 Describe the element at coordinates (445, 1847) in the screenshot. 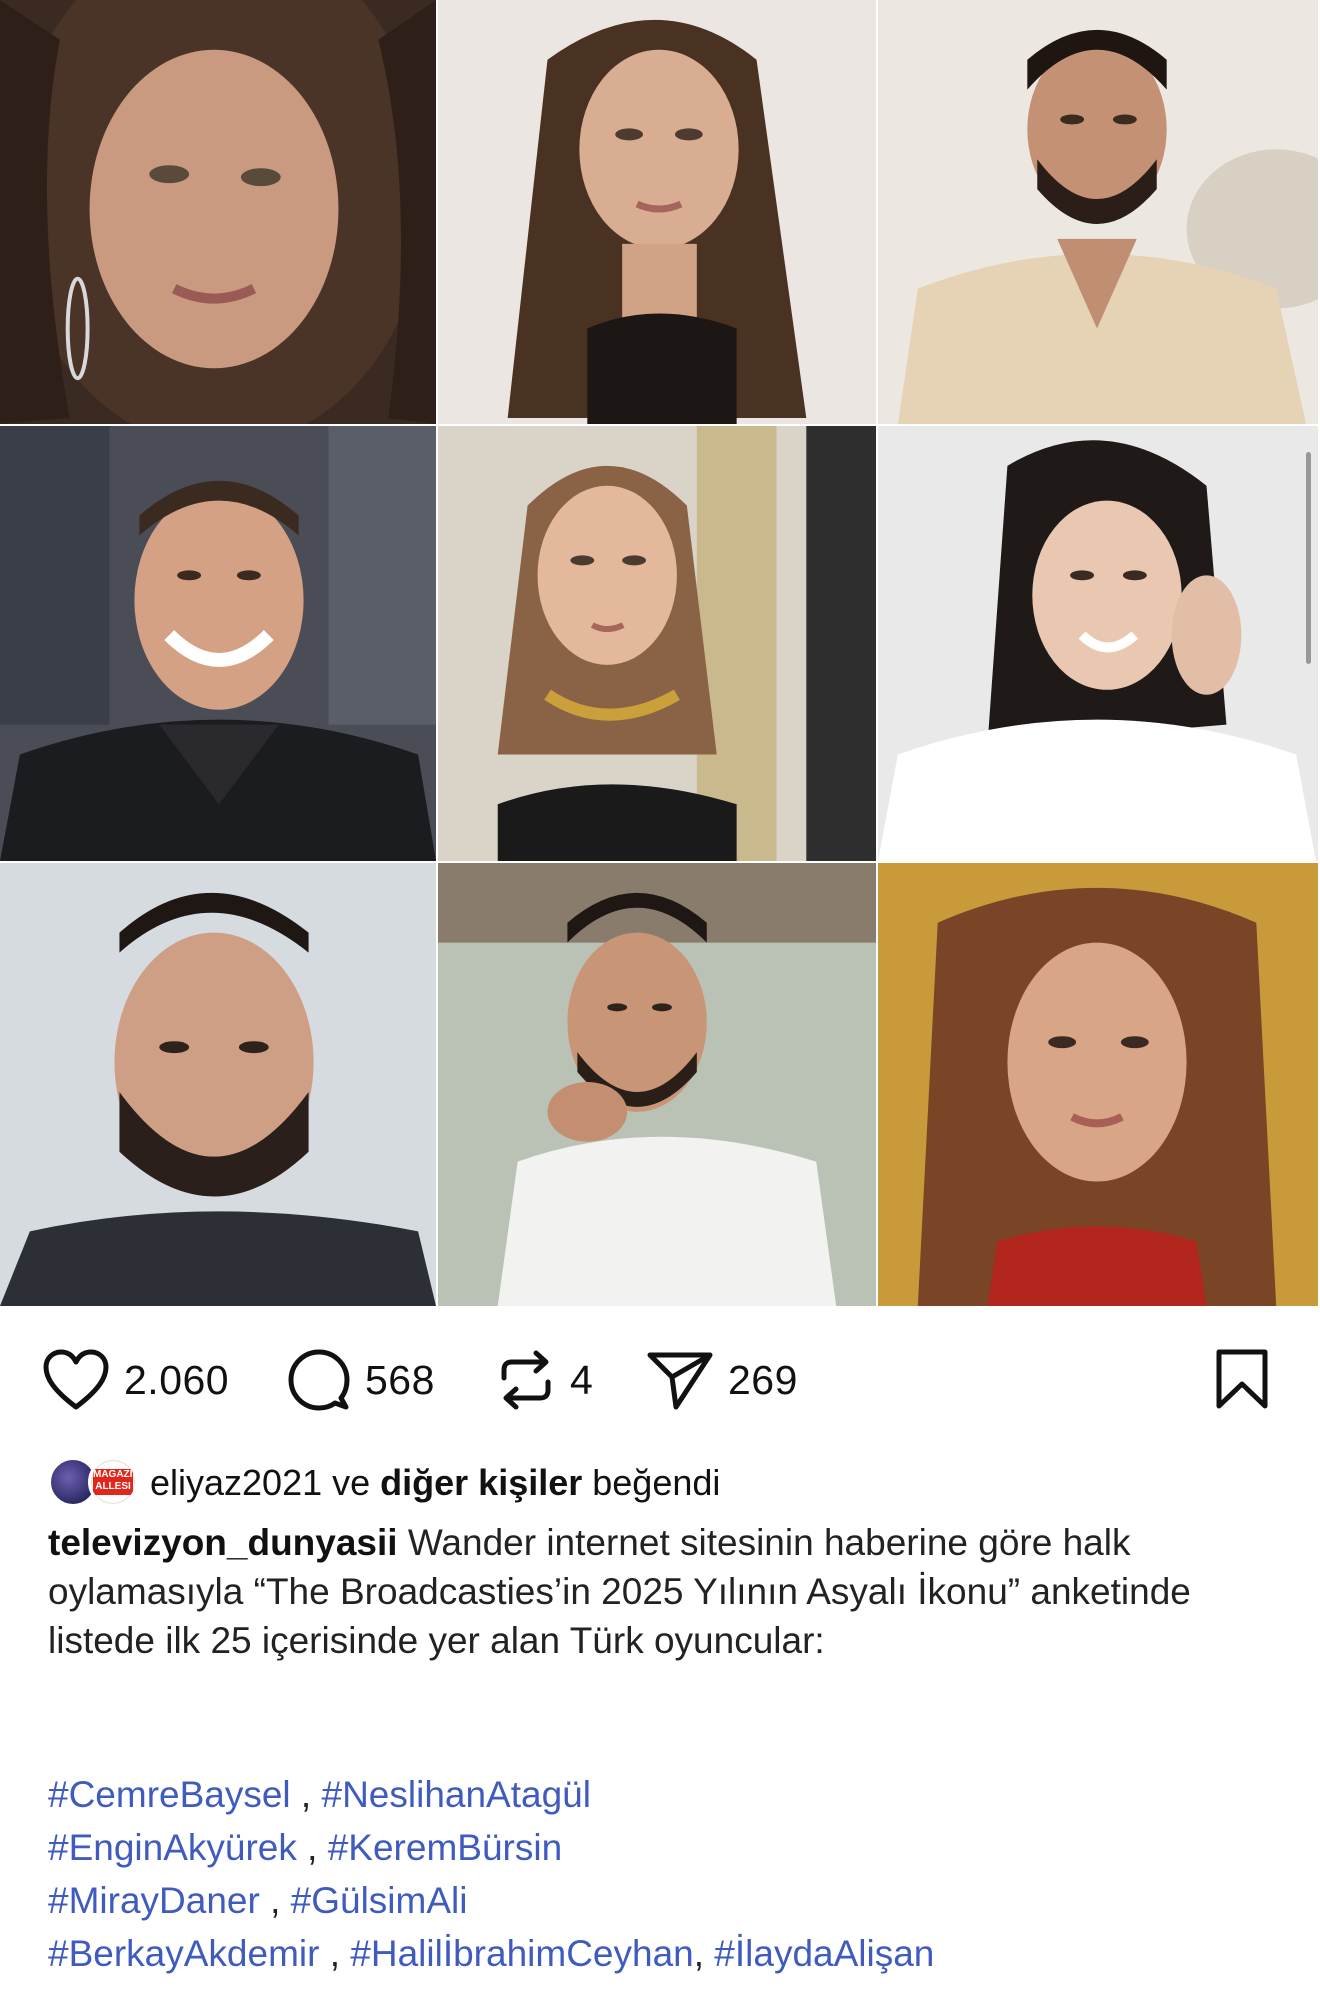

I see `hashtag-link: #KeremBürsin` at that location.